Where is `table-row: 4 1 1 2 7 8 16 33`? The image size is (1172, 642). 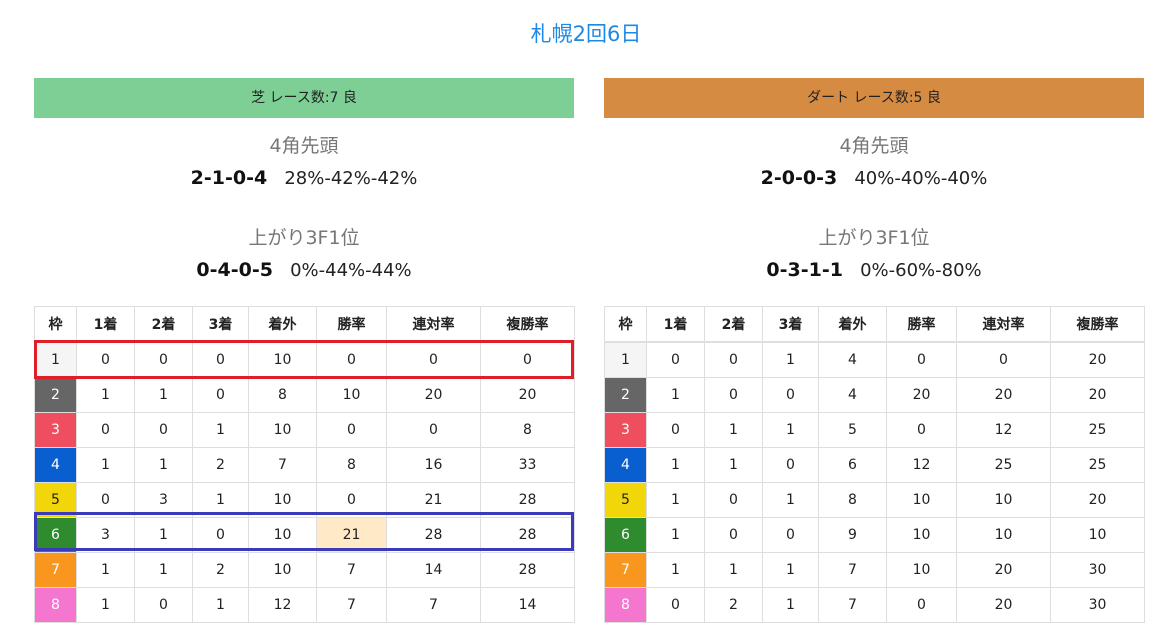 table-row: 4 1 1 2 7 8 16 33 is located at coordinates (304, 465).